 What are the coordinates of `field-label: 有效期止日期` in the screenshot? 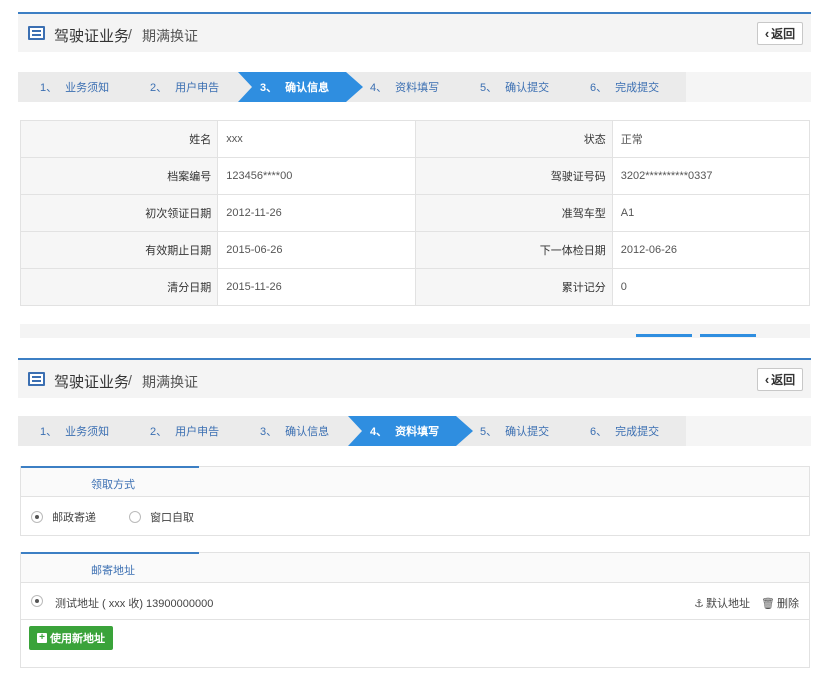 It's located at (119, 250).